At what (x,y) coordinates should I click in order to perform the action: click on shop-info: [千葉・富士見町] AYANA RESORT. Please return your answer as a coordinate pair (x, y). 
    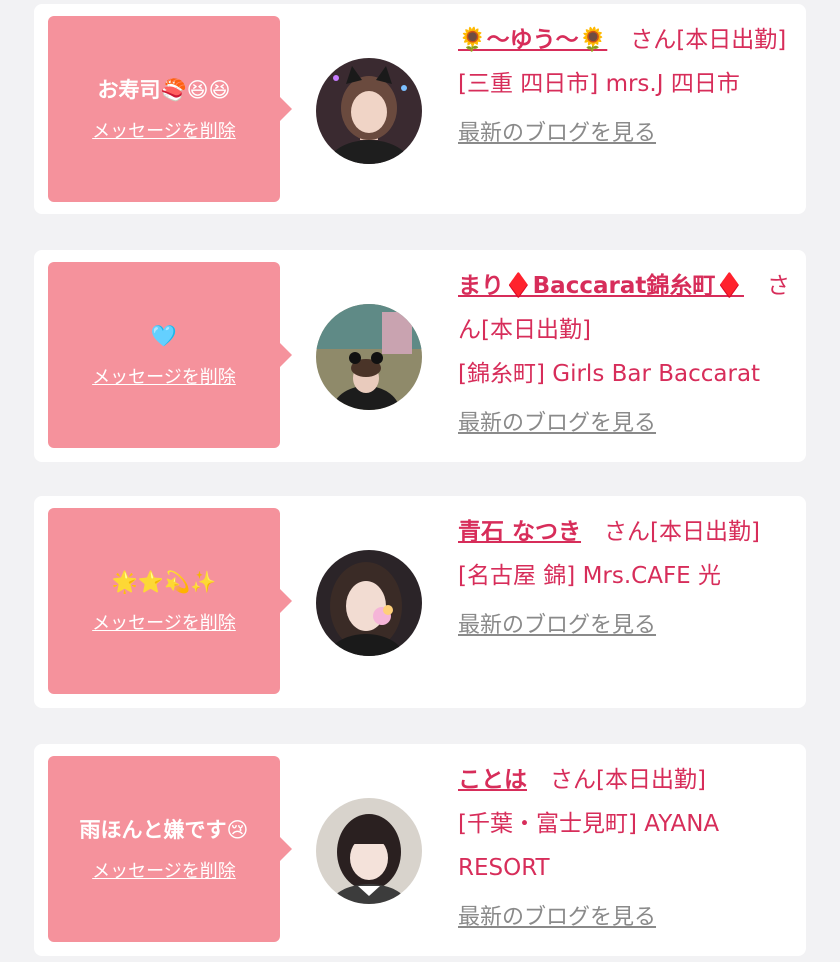
    Looking at the image, I should click on (589, 846).